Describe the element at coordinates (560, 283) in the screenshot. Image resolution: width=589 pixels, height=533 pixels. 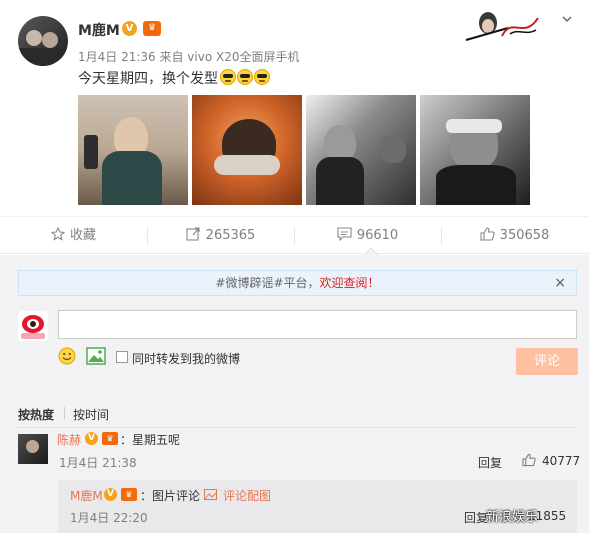
I see `close-icon: ×` at that location.